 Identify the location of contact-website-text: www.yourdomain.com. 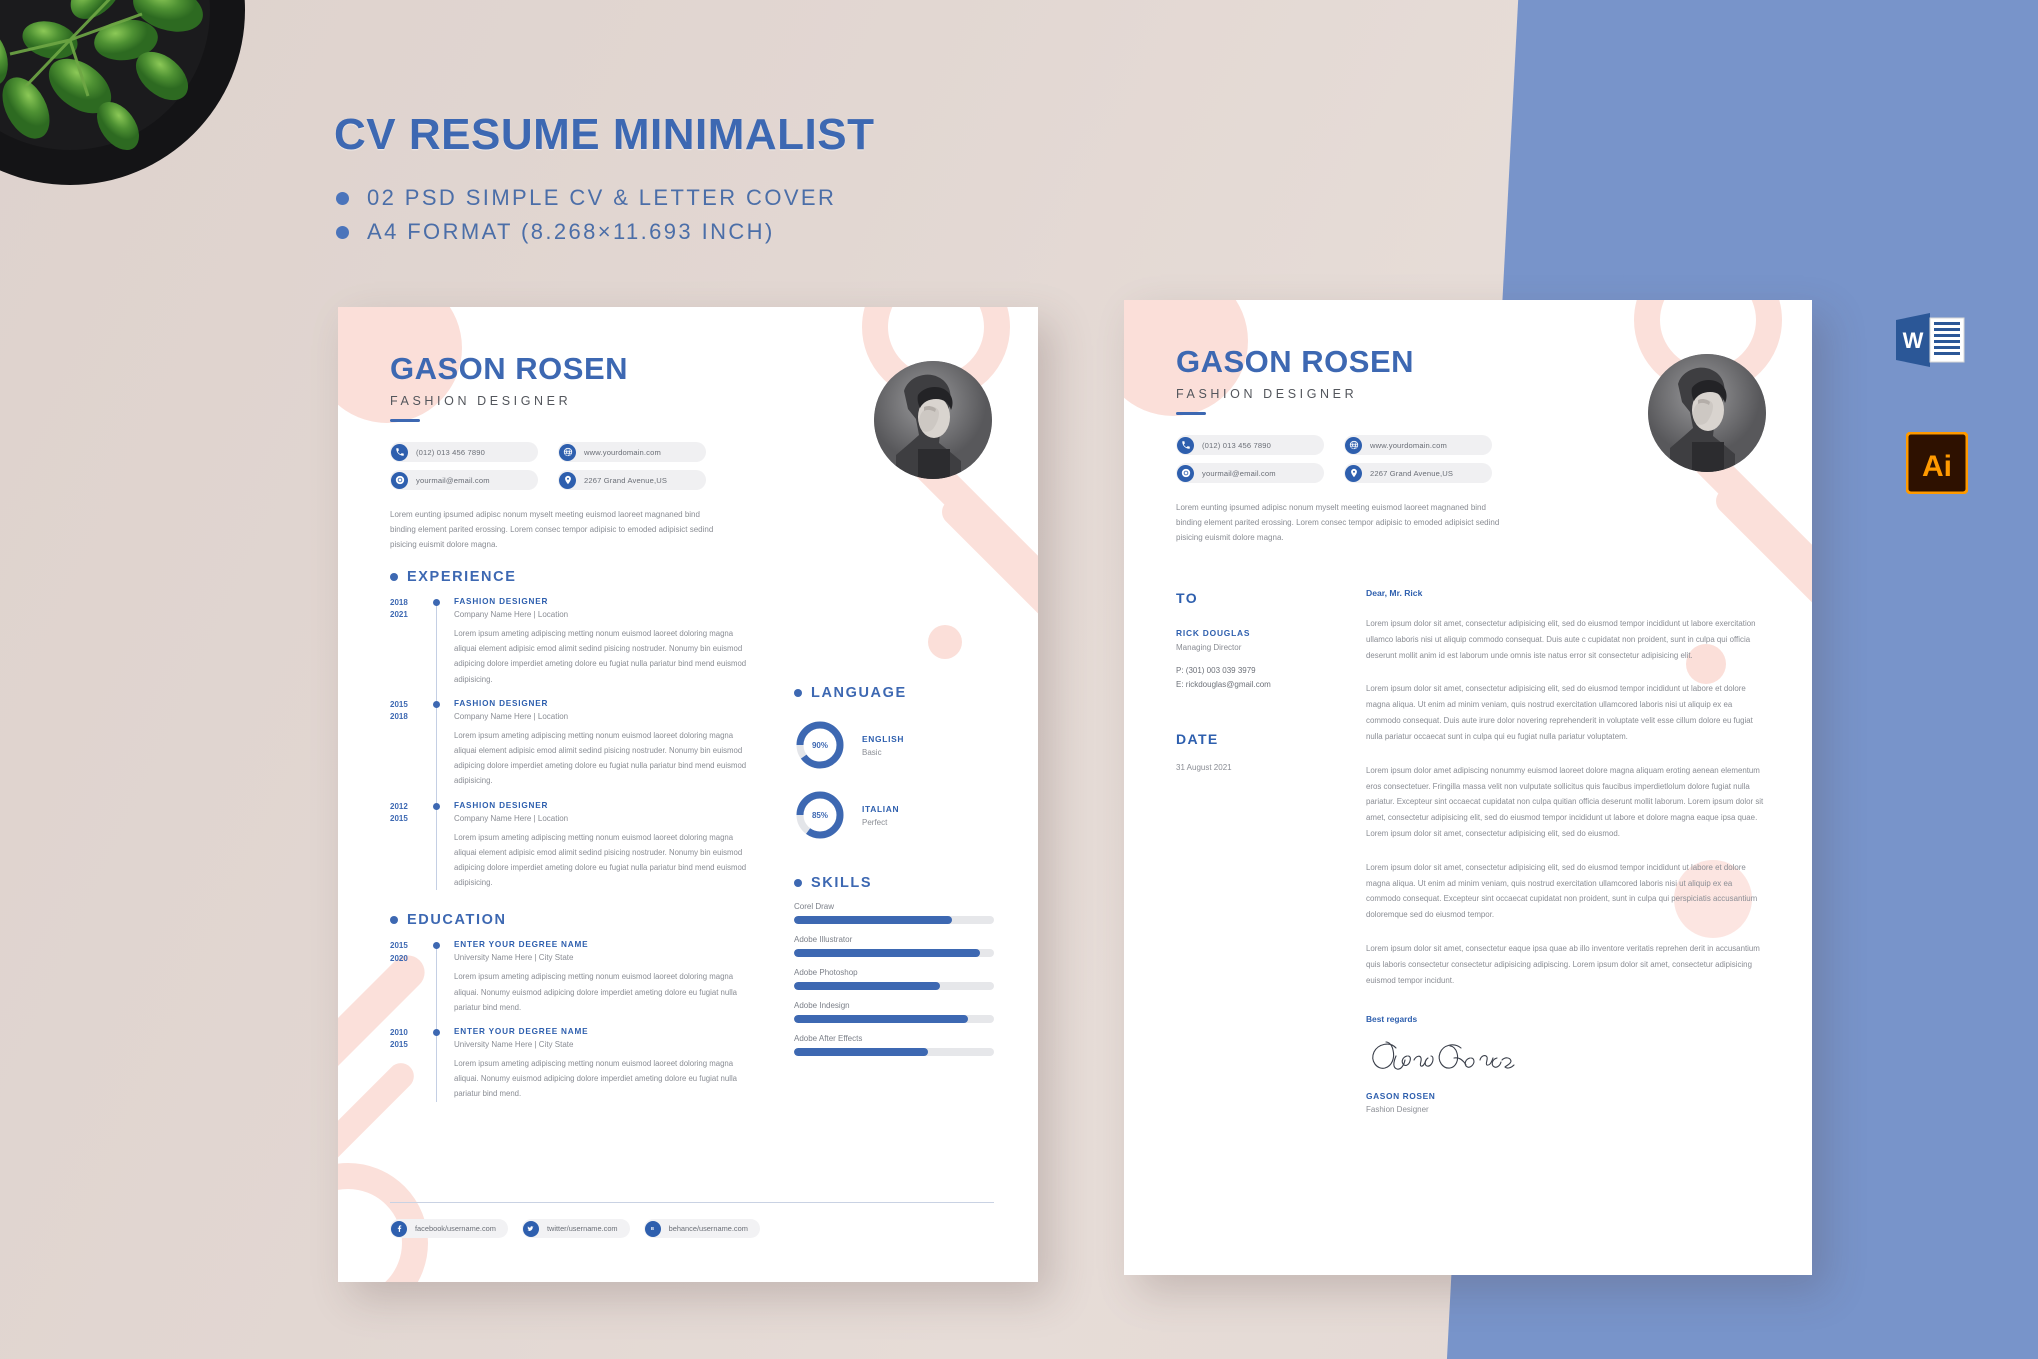
(622, 452).